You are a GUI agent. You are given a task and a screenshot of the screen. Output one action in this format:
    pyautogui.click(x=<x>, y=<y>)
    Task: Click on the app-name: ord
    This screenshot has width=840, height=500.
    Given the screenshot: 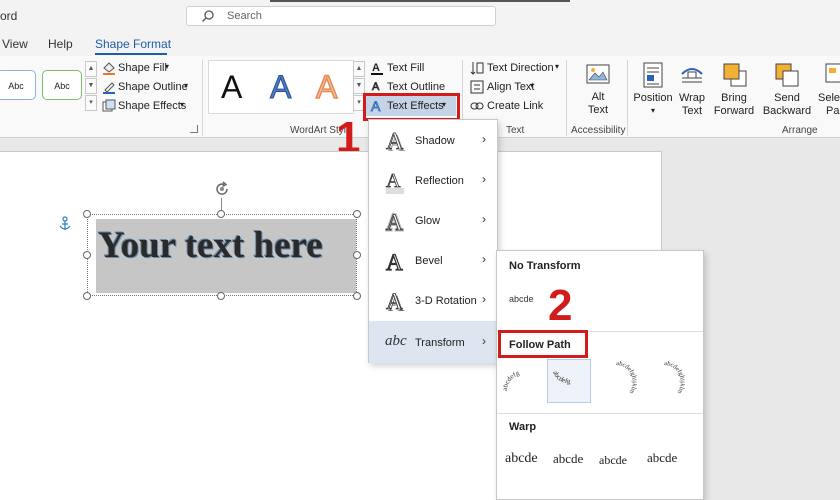 What is the action you would take?
    pyautogui.click(x=9, y=16)
    